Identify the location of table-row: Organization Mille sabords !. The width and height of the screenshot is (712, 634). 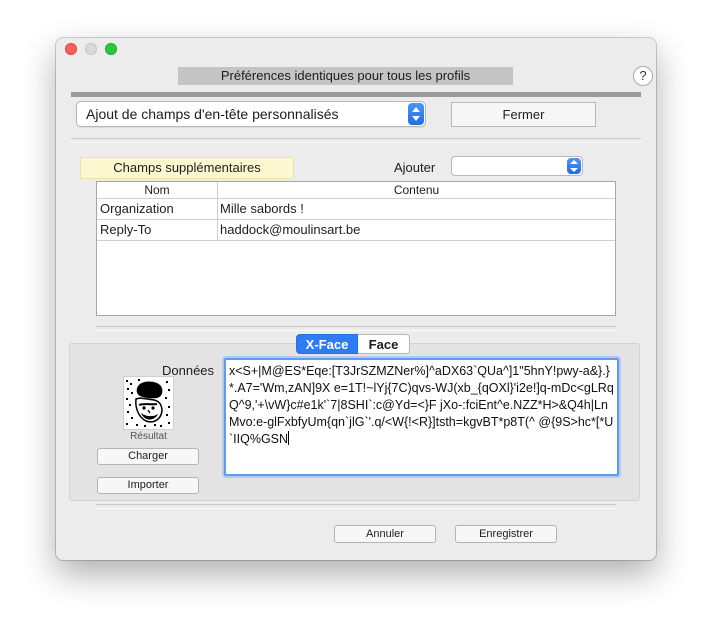
(356, 209).